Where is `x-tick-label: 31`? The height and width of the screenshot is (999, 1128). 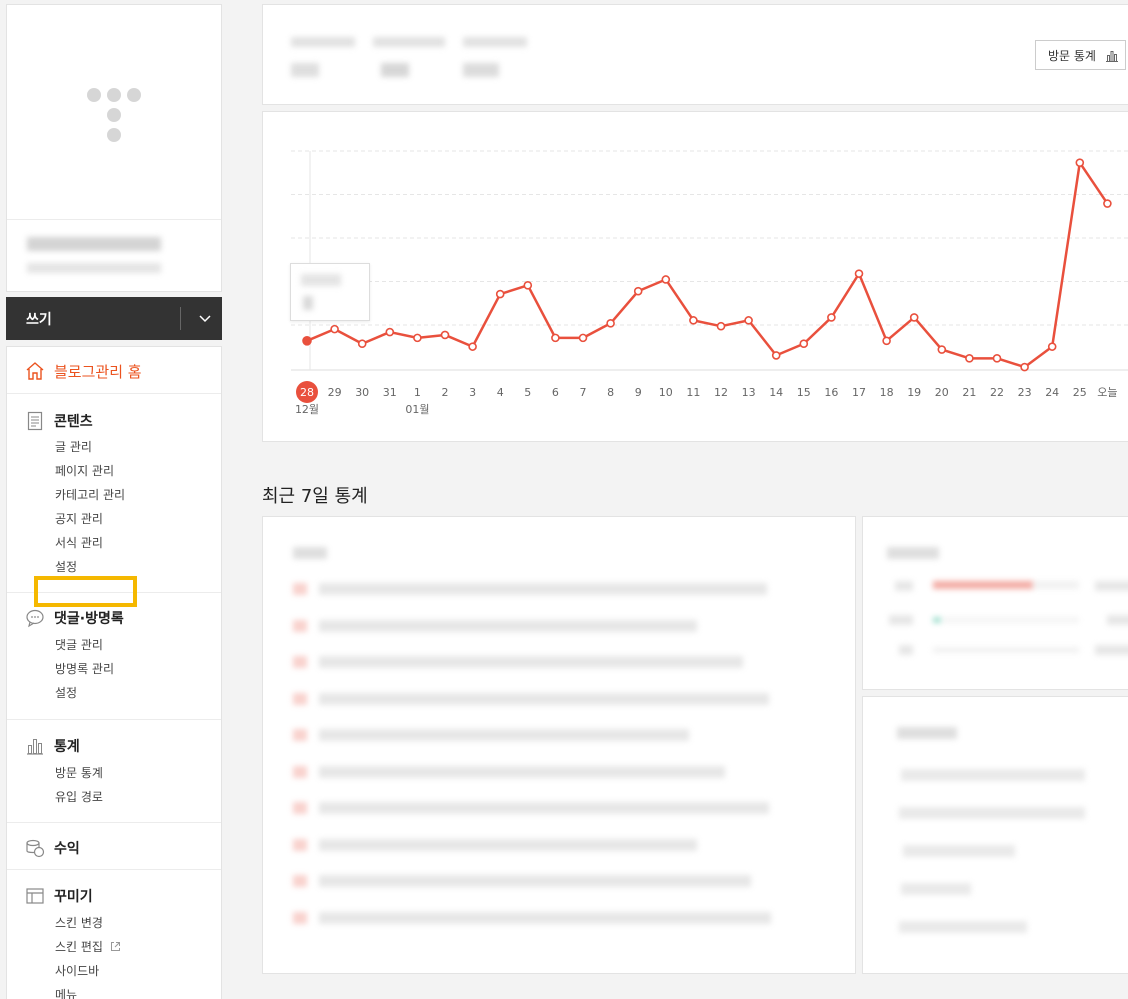
x-tick-label: 31 is located at coordinates (390, 392).